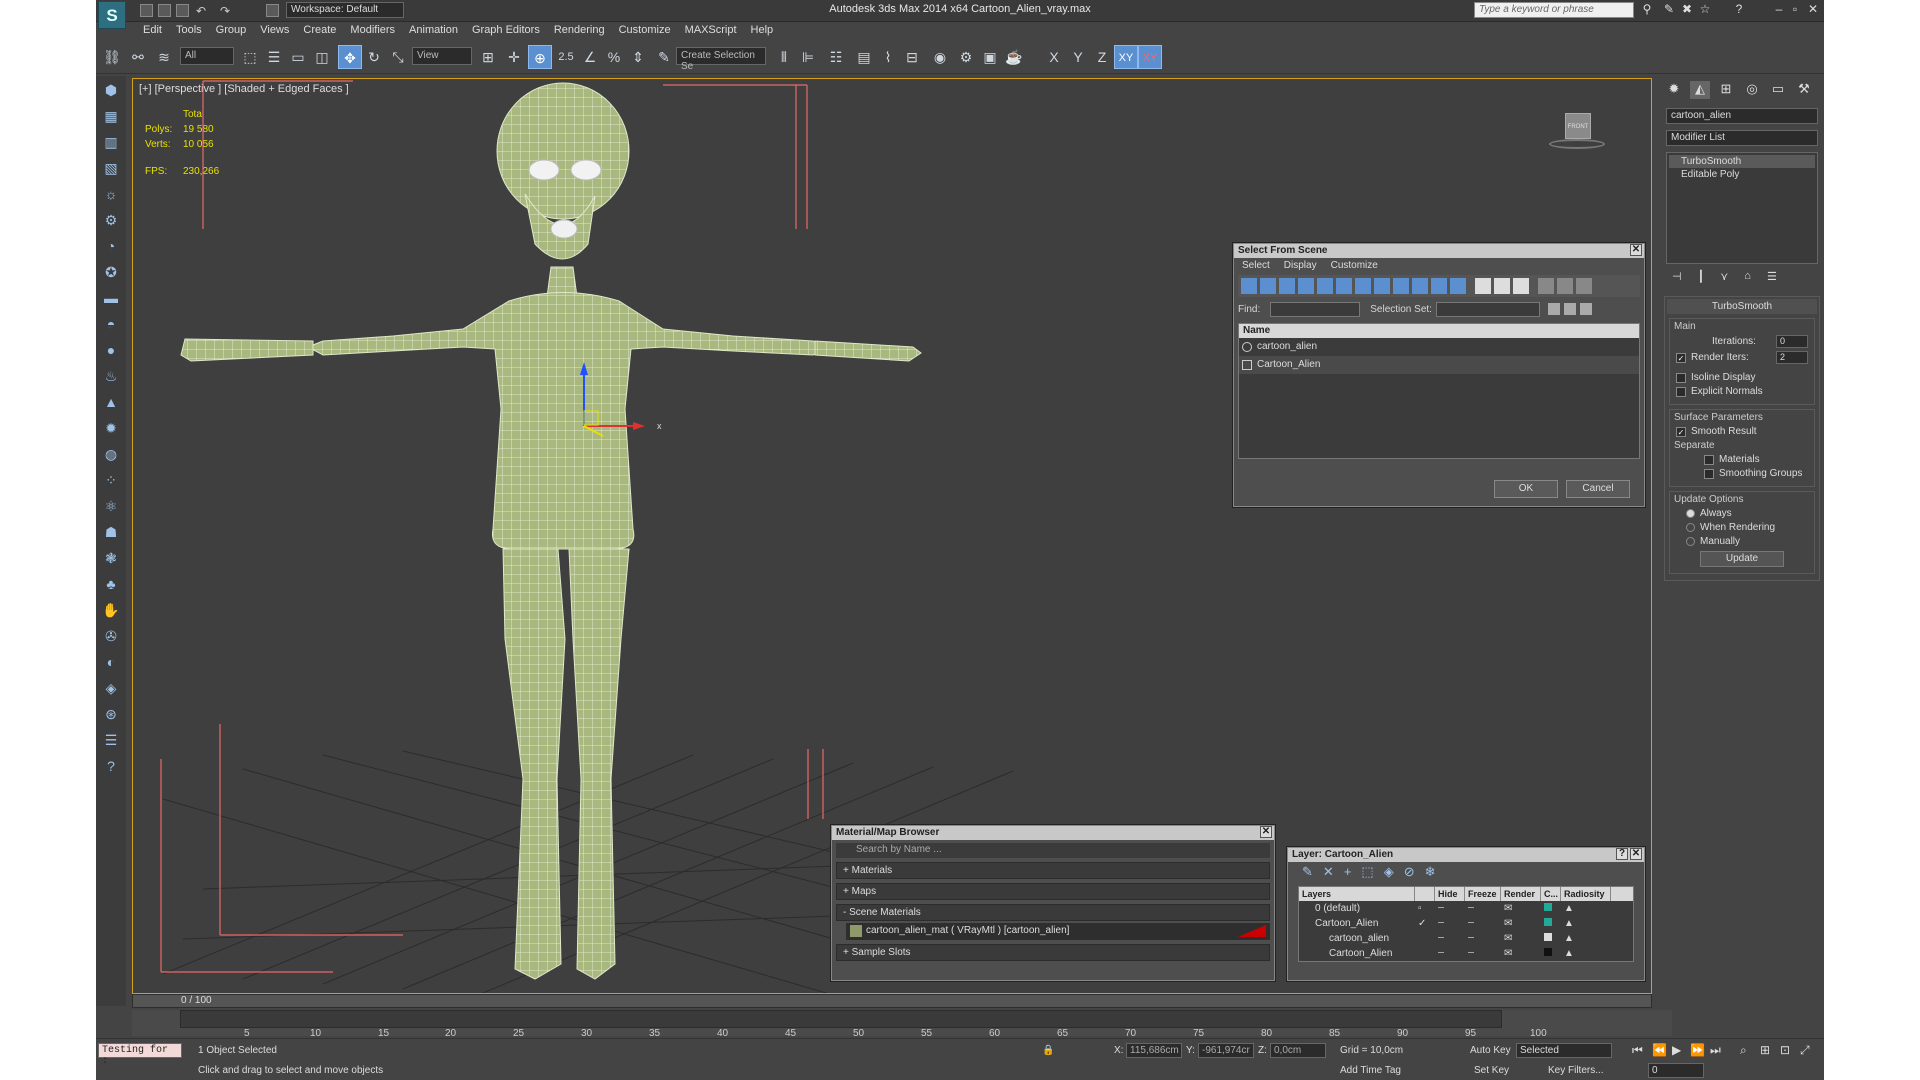 The height and width of the screenshot is (1080, 1920). I want to click on create-geometry-icon: ⬢, so click(111, 90).